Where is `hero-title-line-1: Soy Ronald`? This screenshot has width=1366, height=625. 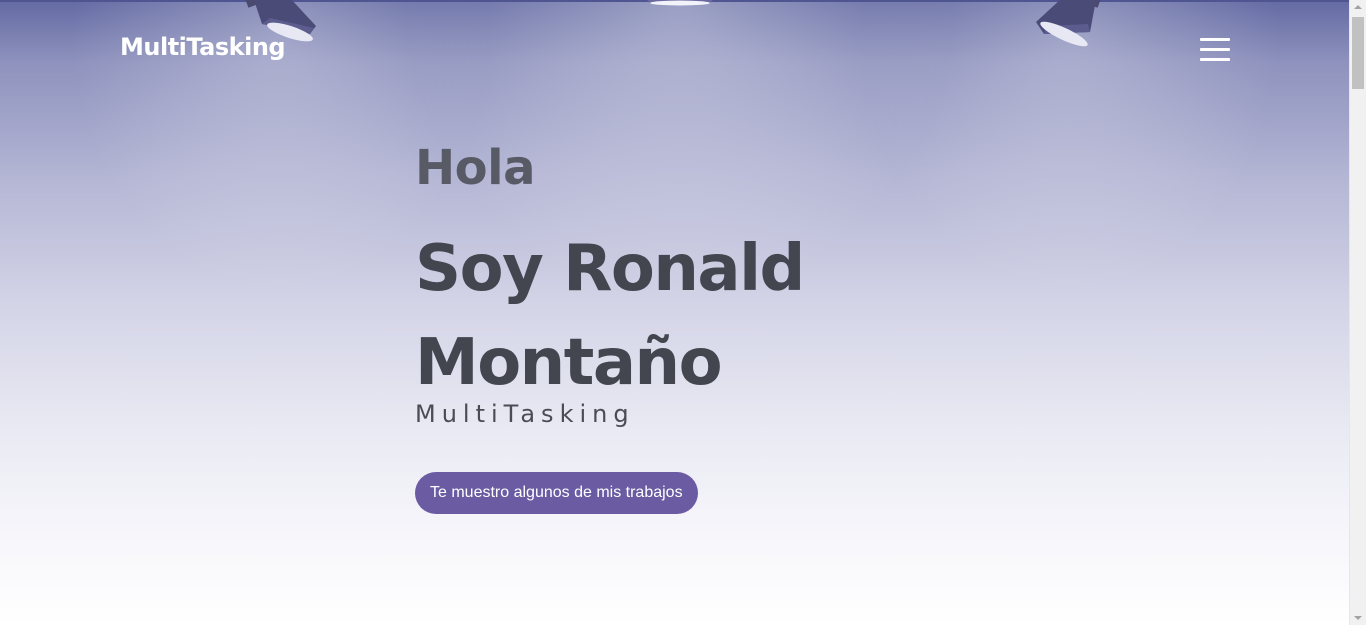 hero-title-line-1: Soy Ronald is located at coordinates (610, 269).